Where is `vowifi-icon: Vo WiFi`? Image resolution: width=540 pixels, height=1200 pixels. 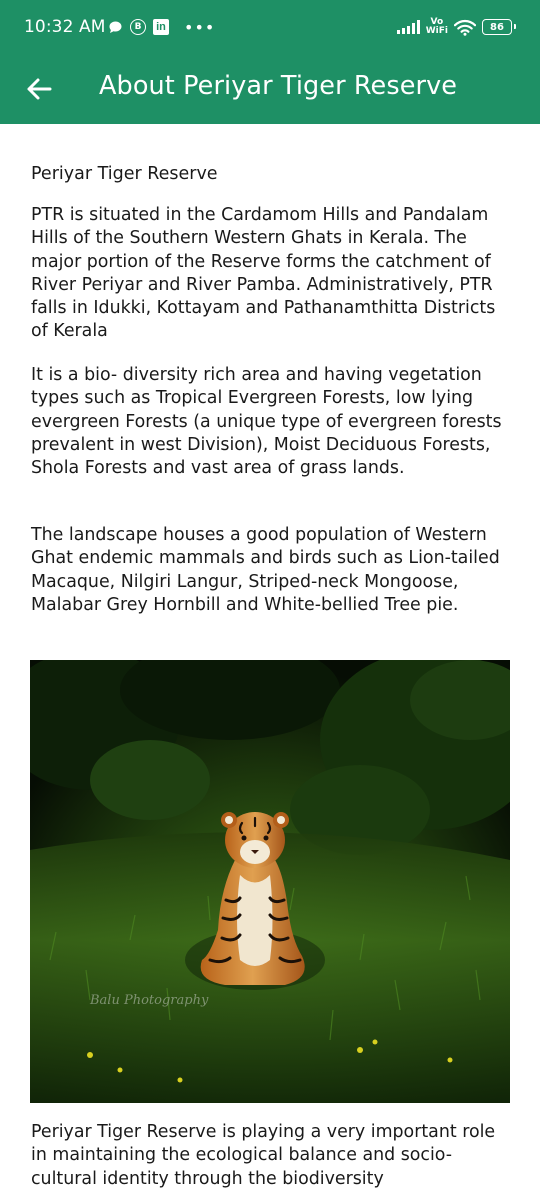 vowifi-icon: Vo WiFi is located at coordinates (437, 27).